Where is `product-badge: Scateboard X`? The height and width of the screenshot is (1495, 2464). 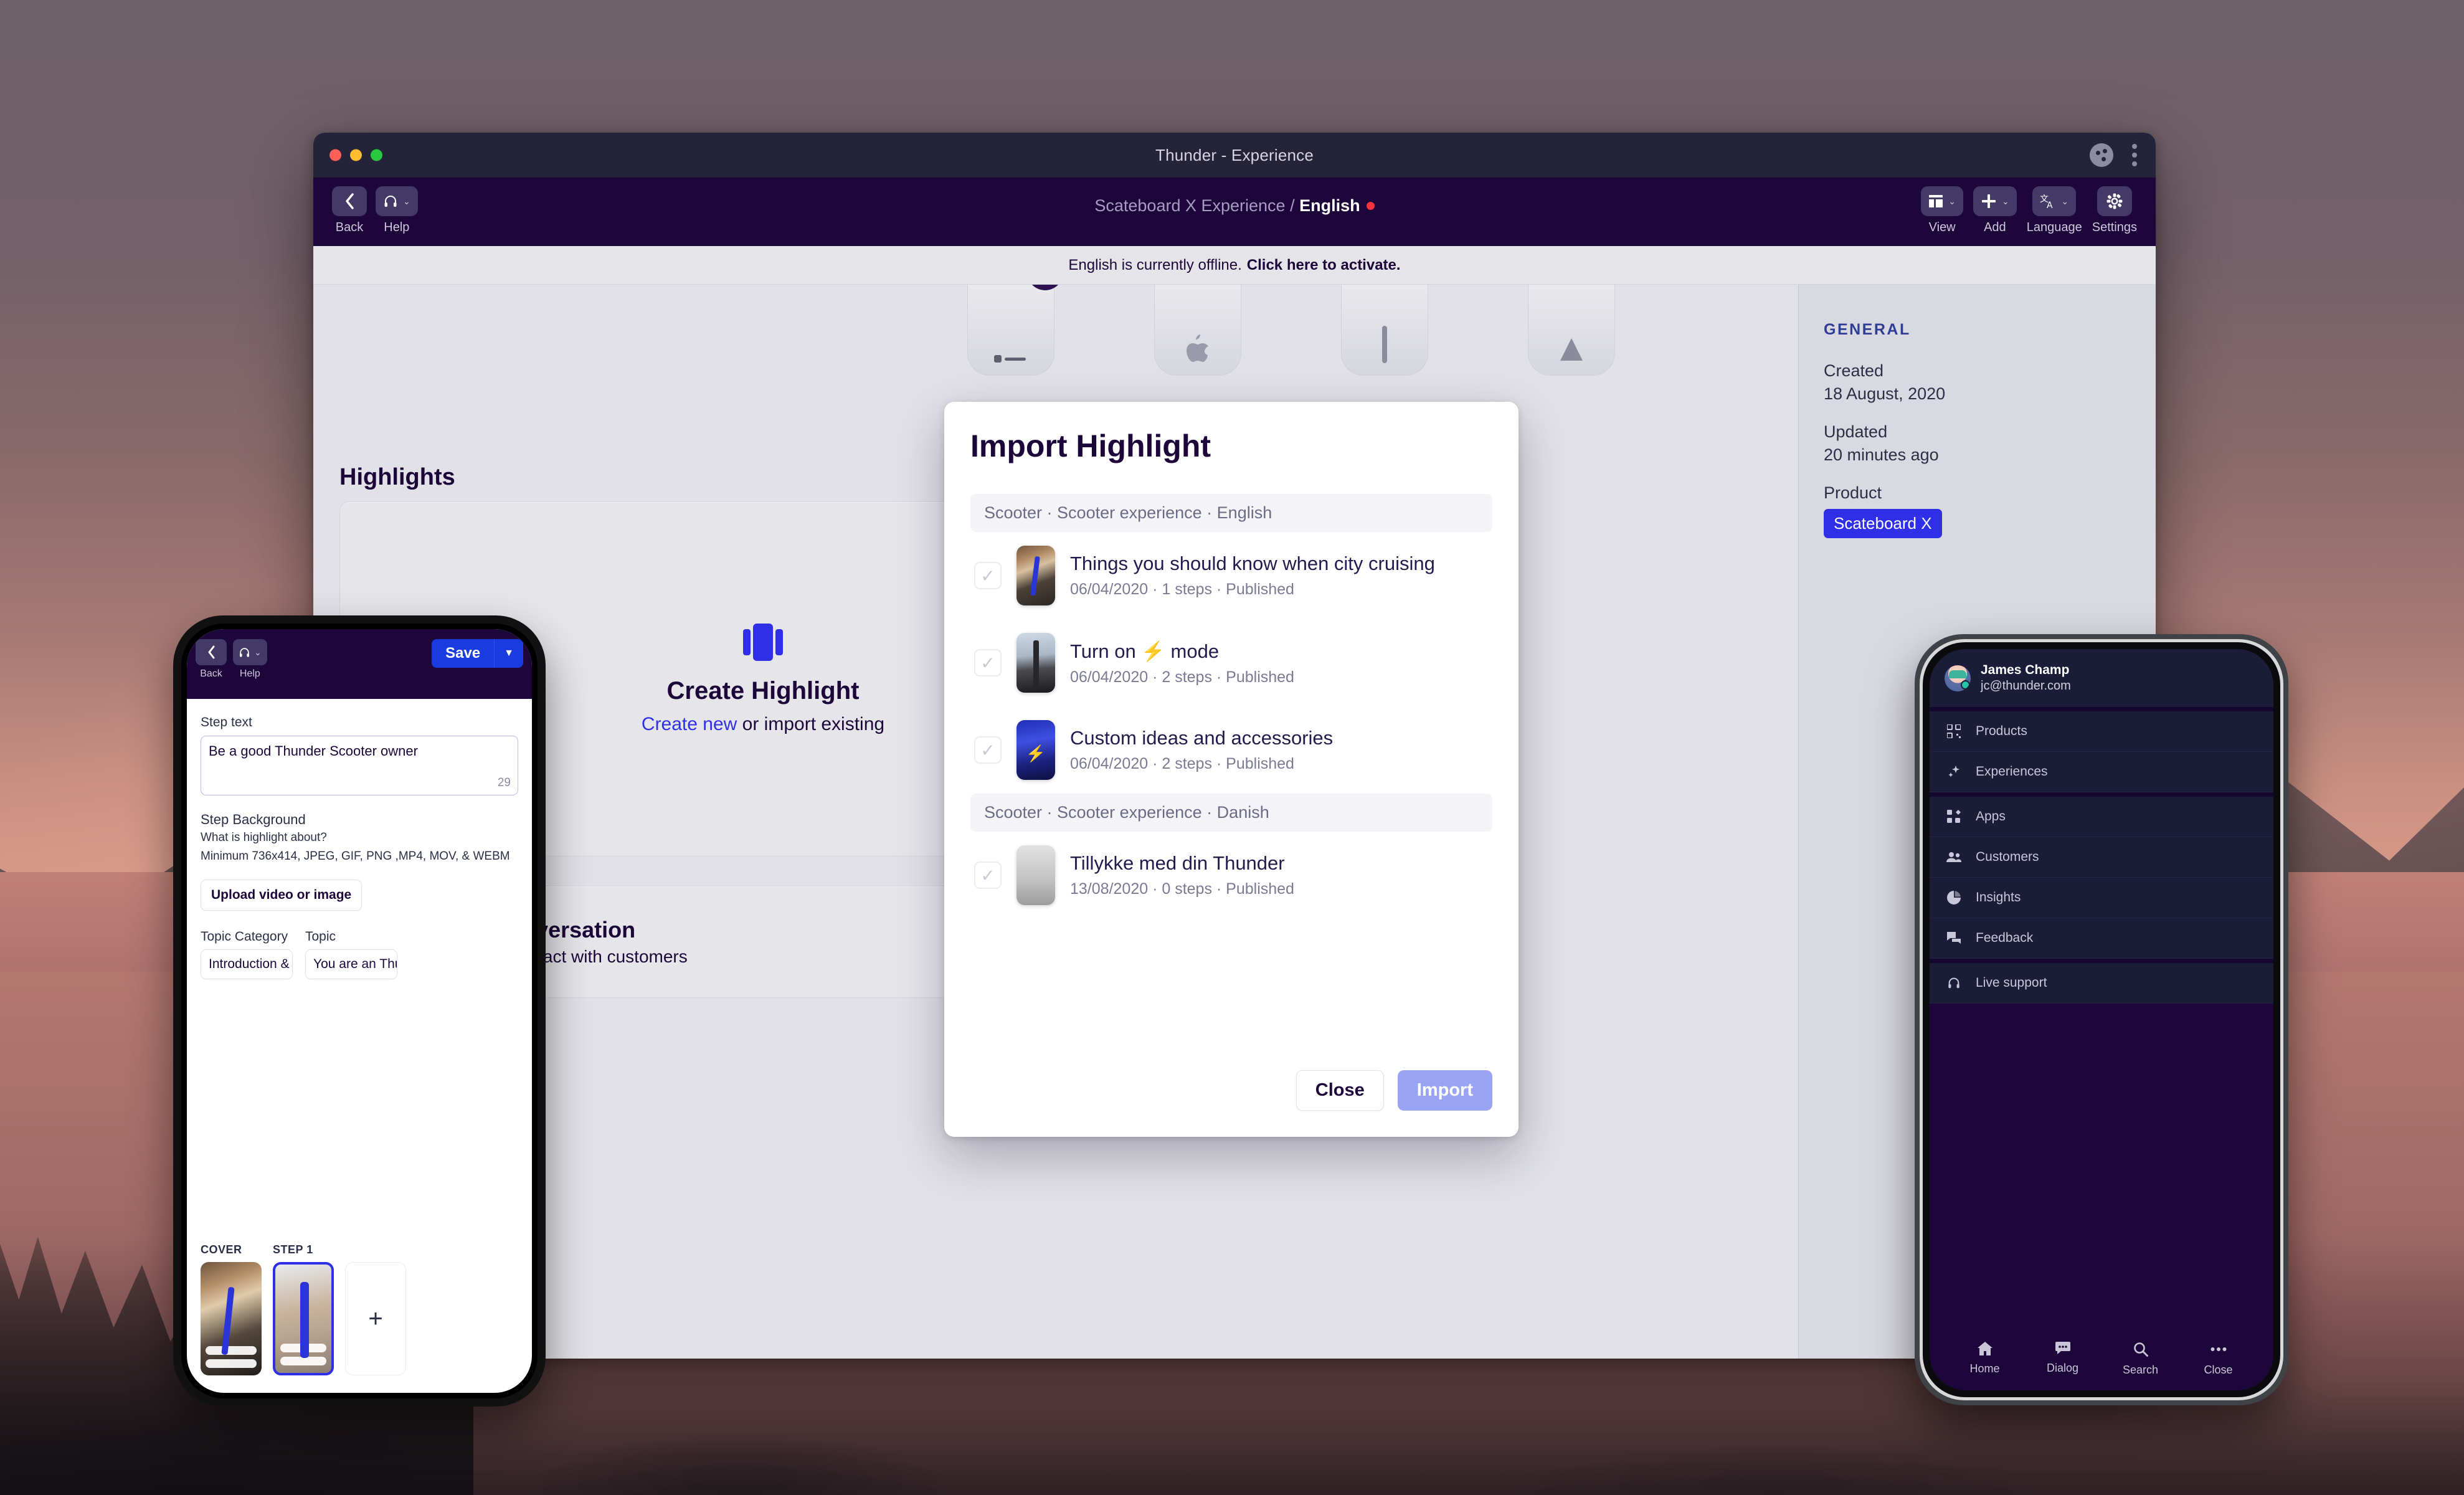 product-badge: Scateboard X is located at coordinates (1883, 523).